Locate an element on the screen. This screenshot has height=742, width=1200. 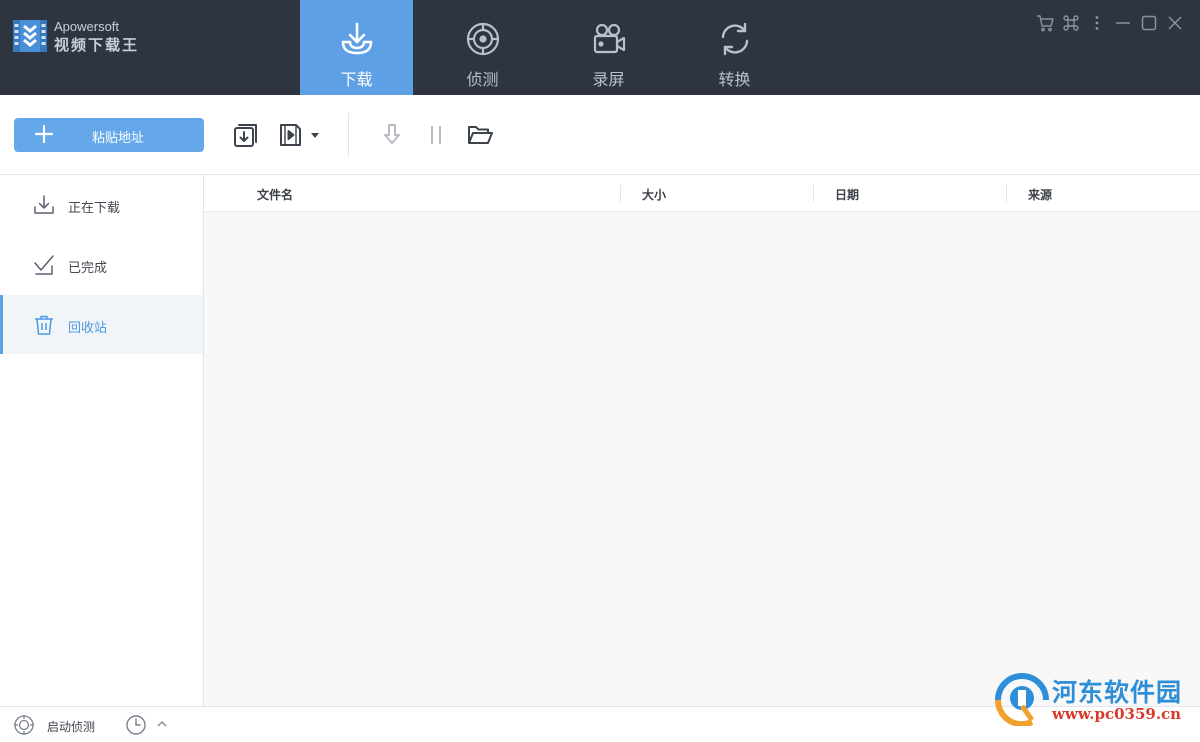
sidebar: 正在下载 已完成 回收站 is located at coordinates (102, 440).